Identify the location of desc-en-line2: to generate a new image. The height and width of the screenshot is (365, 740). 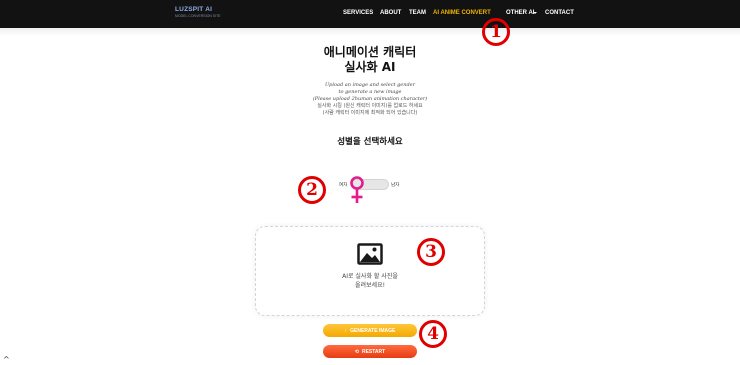
(370, 92).